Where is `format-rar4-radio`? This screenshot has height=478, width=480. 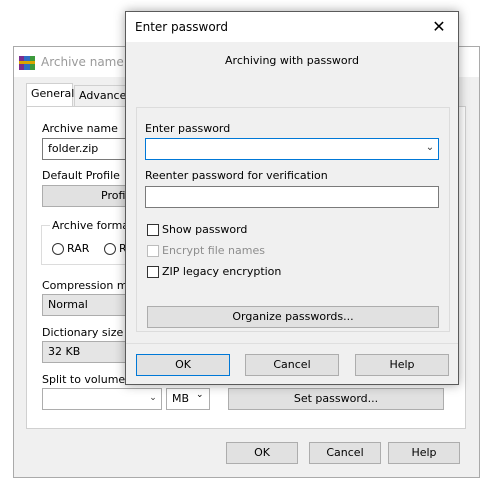
format-rar4-radio is located at coordinates (110, 249).